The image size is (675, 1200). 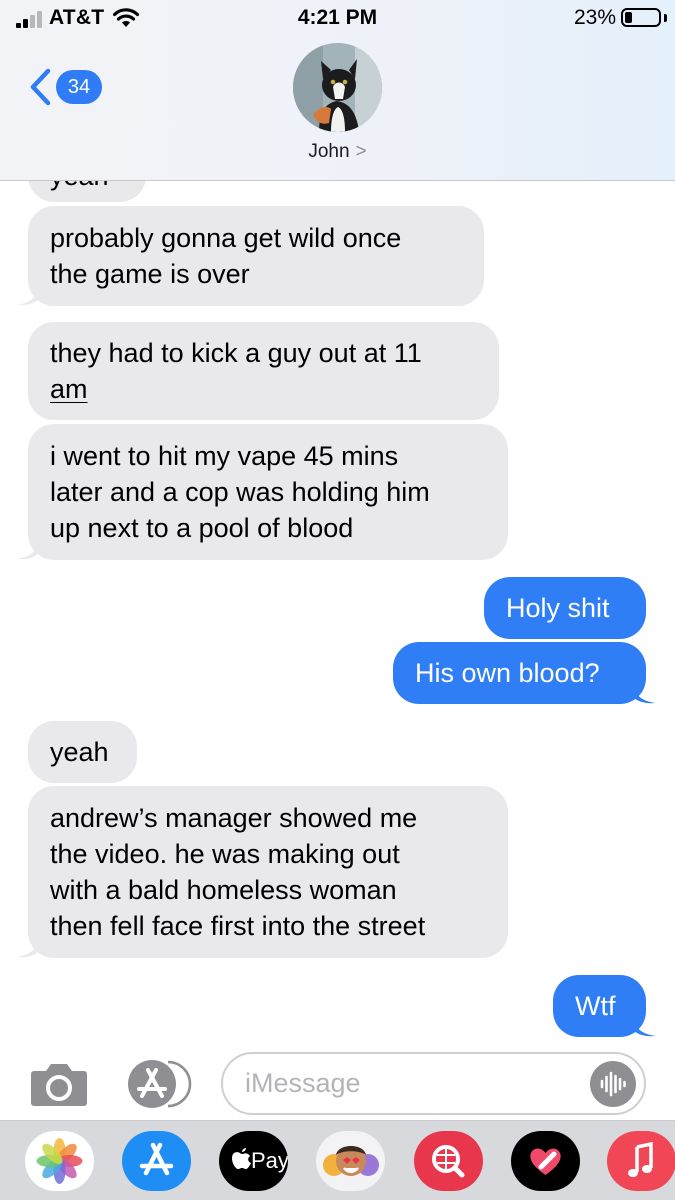 What do you see at coordinates (303, 1083) in the screenshot?
I see `imessage-placeholder: iMessage` at bounding box center [303, 1083].